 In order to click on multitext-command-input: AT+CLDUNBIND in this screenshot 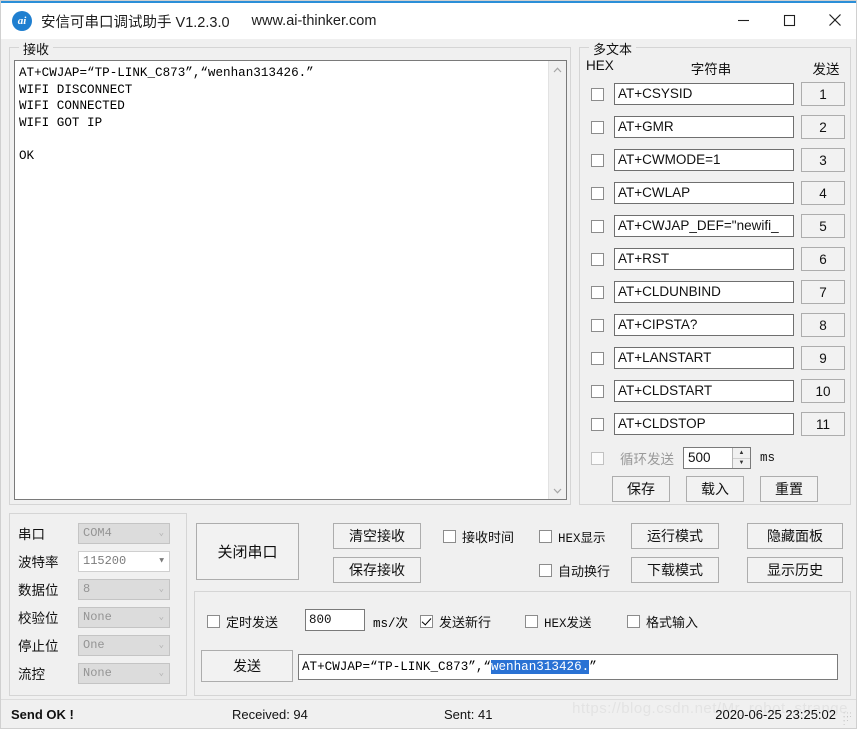, I will do `click(704, 292)`.